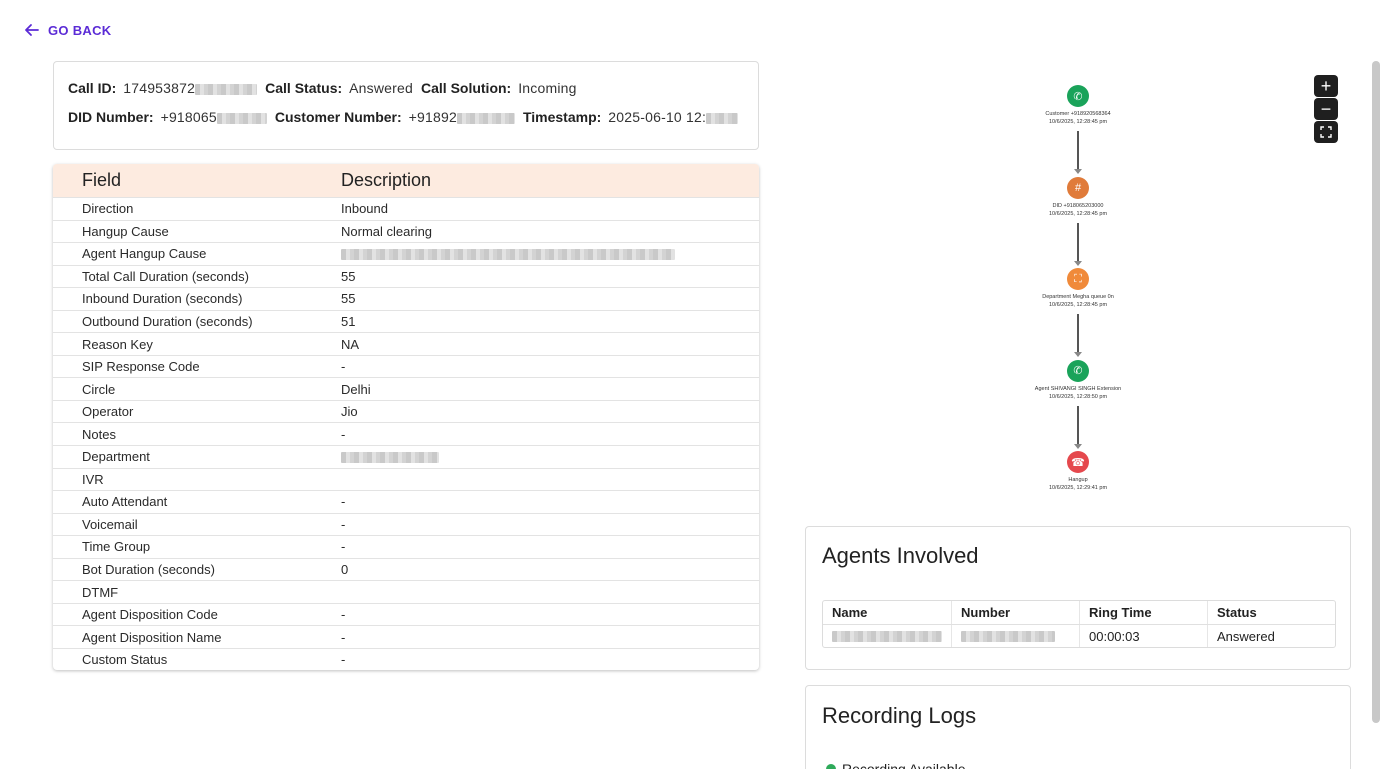  Describe the element at coordinates (887, 636) in the screenshot. I see `agent-name-redacted` at that location.